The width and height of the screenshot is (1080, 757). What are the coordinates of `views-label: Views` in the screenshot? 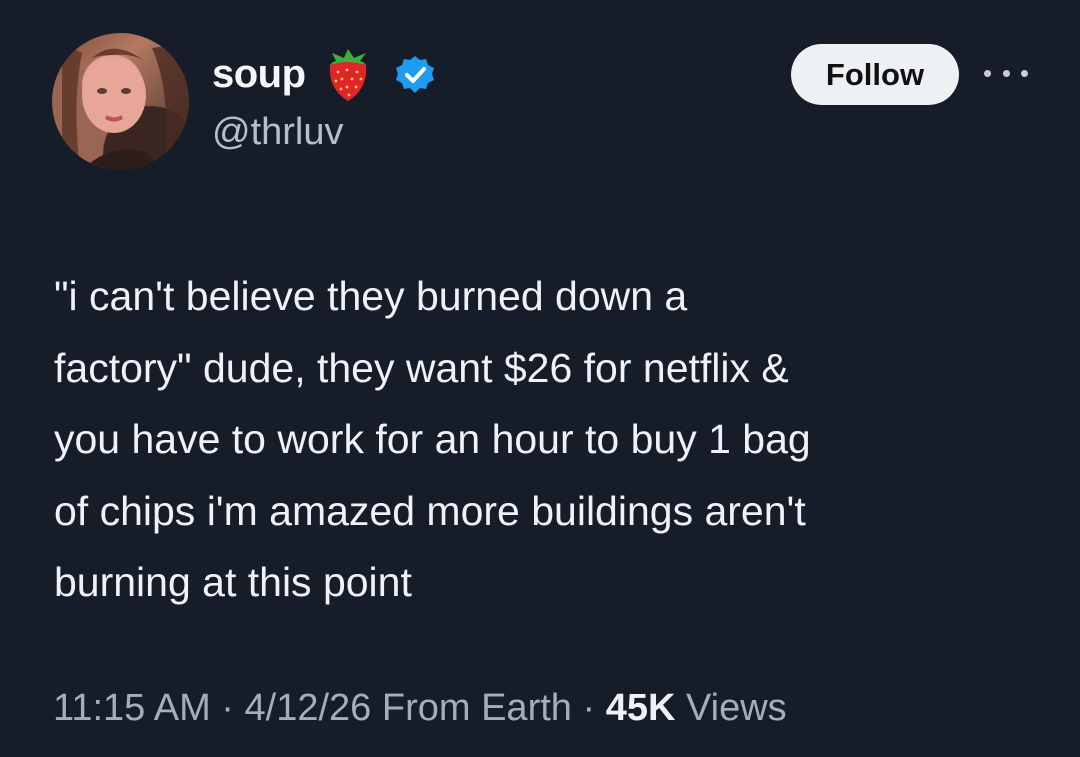 It's located at (736, 708).